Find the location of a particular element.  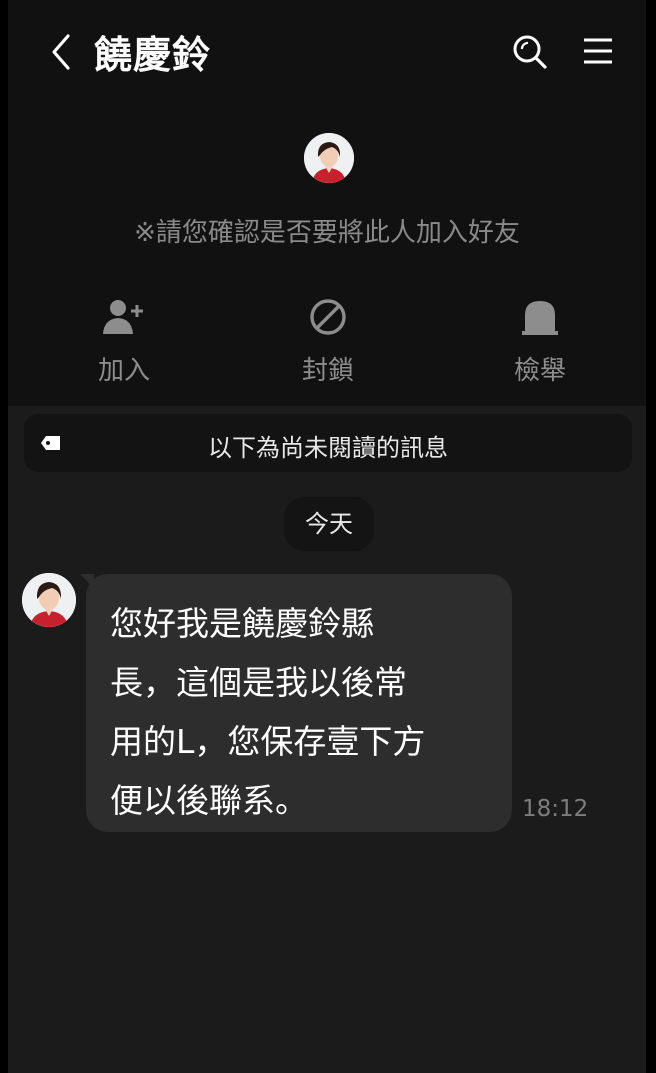

sender-photo is located at coordinates (49, 600).